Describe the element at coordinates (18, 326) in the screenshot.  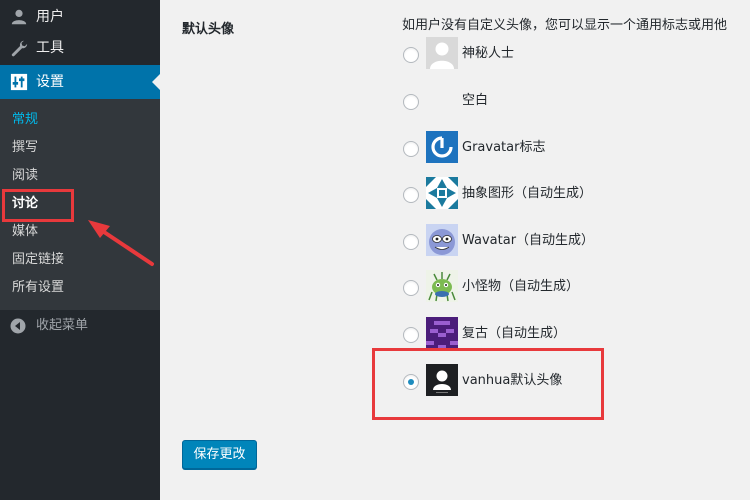
I see `collapse-arrow-icon` at that location.